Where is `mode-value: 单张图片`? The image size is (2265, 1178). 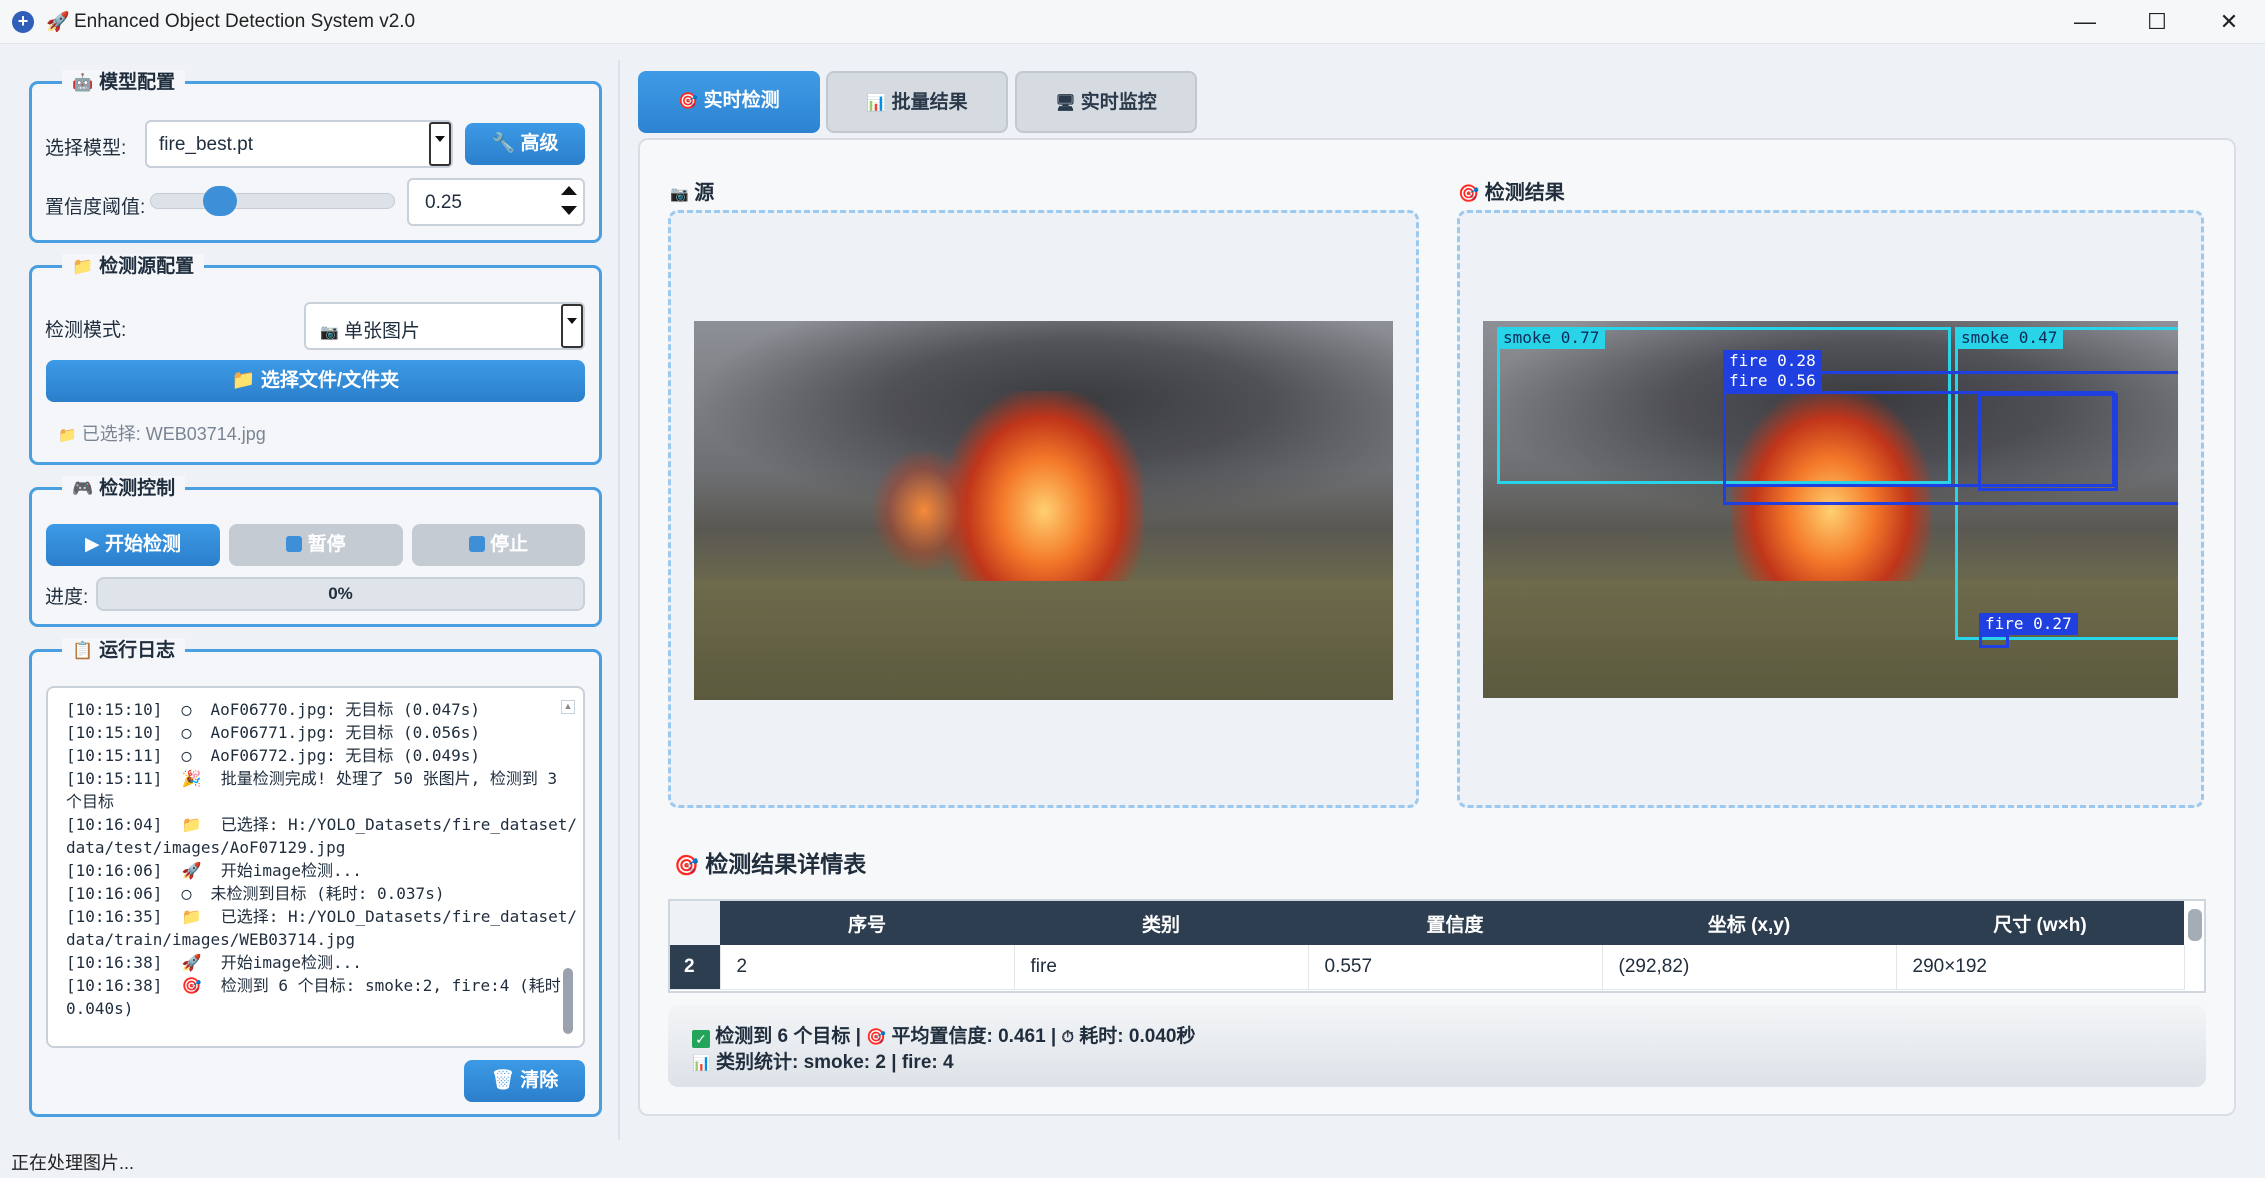
mode-value: 单张图片 is located at coordinates (381, 331).